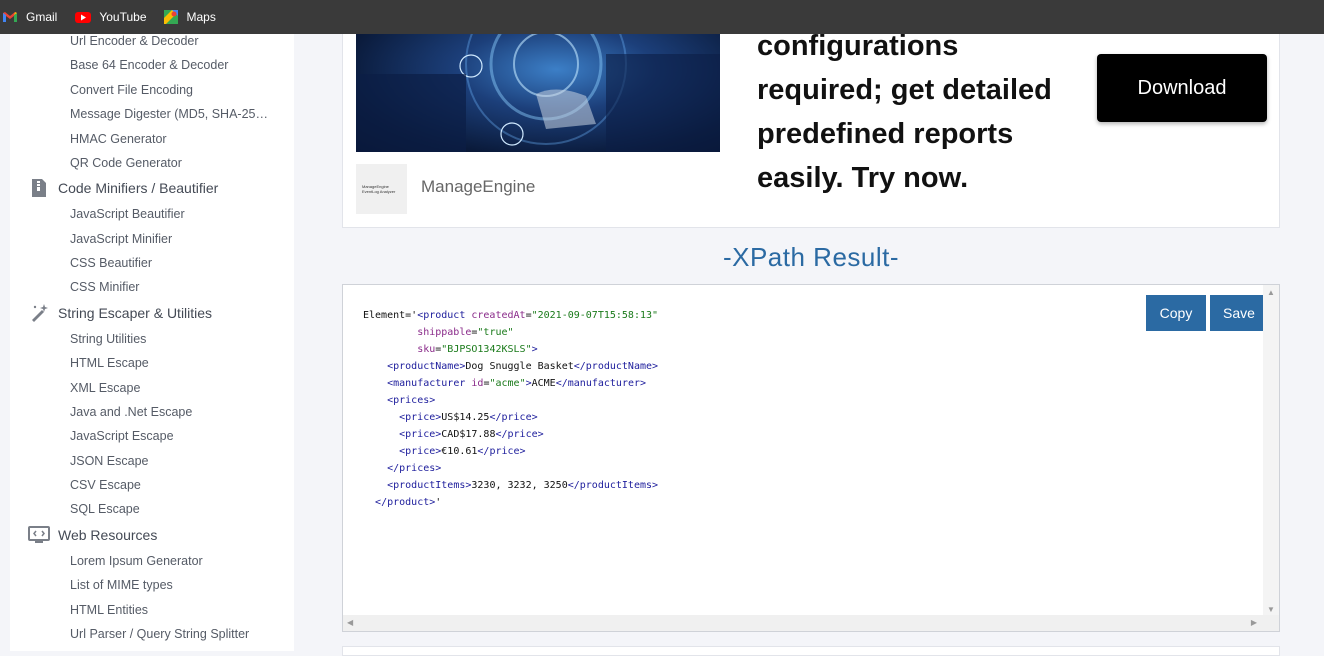  What do you see at coordinates (39, 535) in the screenshot?
I see `code-monitor-icon` at bounding box center [39, 535].